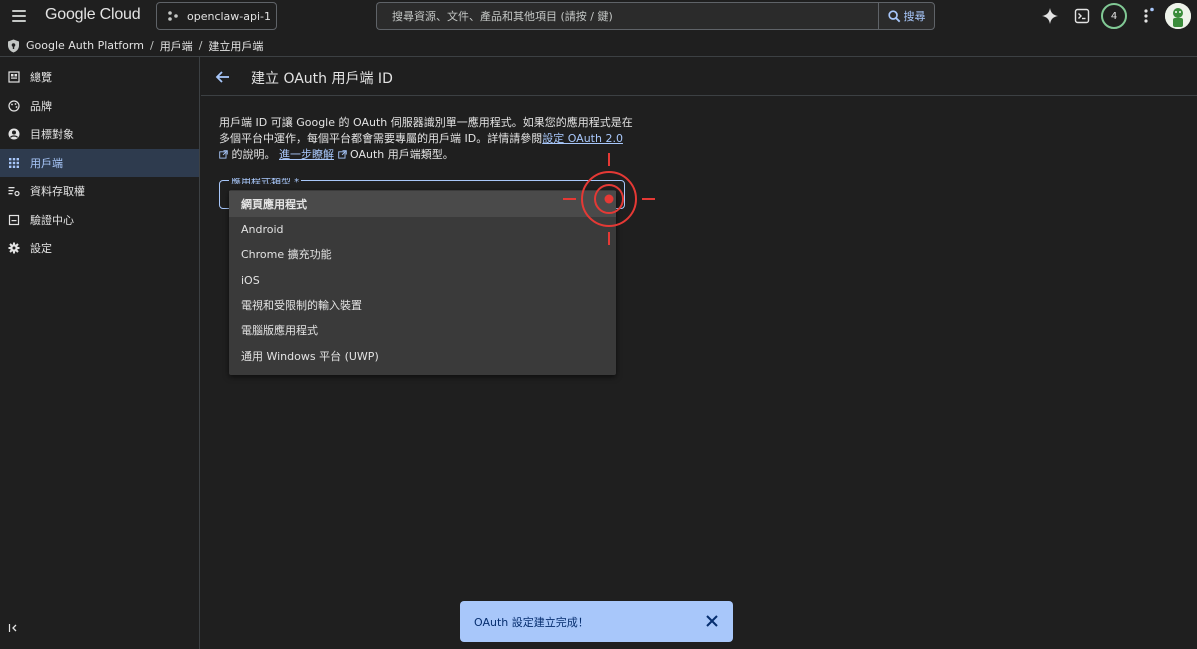 This screenshot has width=1197, height=649. What do you see at coordinates (531, 622) in the screenshot?
I see `snackbar-message: OAuth 設定建立完成！` at bounding box center [531, 622].